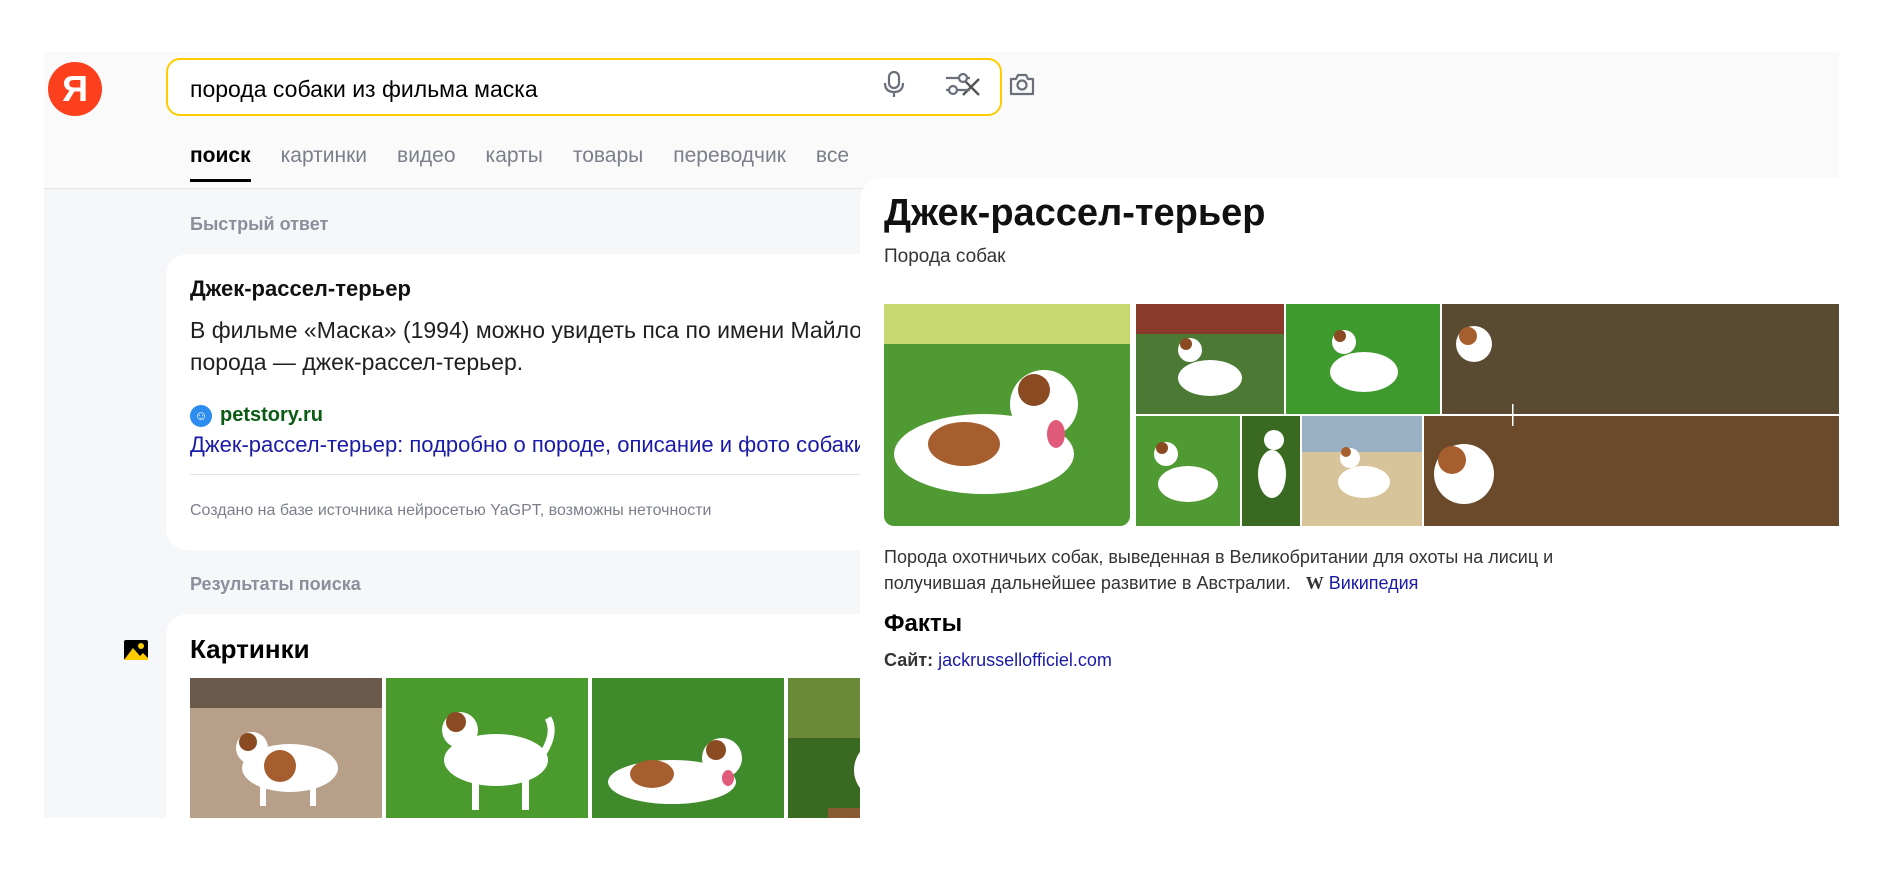  I want to click on images-block-icon, so click(136, 650).